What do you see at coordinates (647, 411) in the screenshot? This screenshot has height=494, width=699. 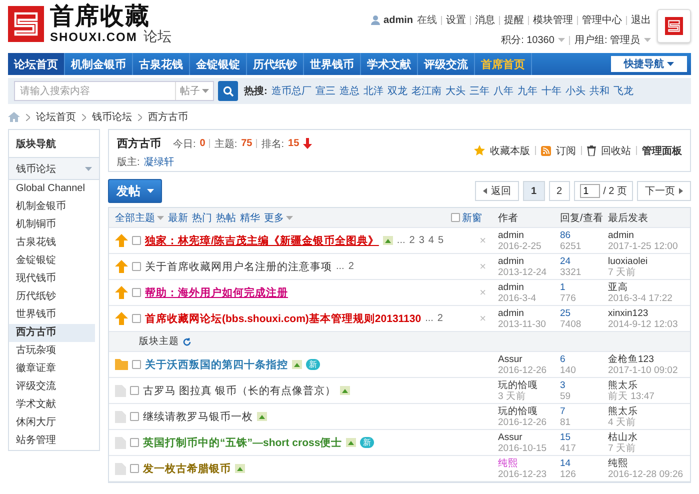 I see `last-poster: 熊太乐` at bounding box center [647, 411].